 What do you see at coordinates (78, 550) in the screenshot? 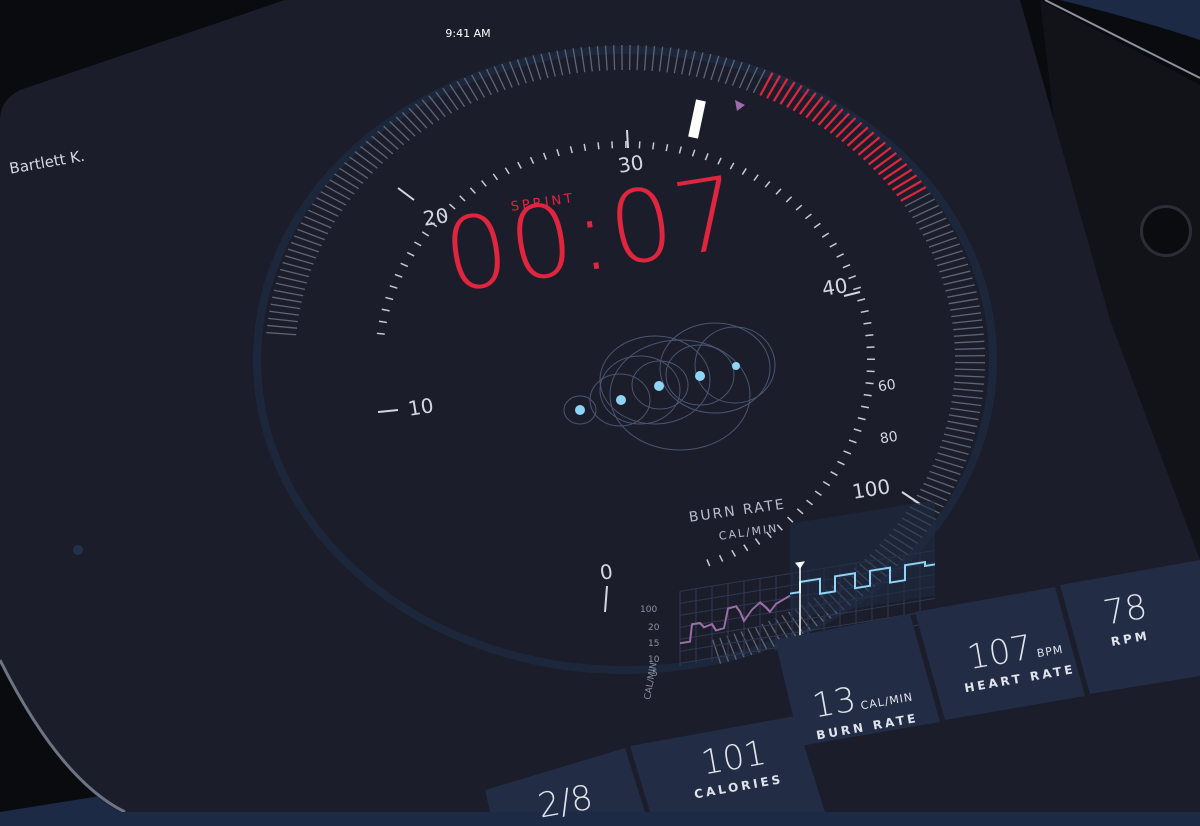
I see `camera-icon` at bounding box center [78, 550].